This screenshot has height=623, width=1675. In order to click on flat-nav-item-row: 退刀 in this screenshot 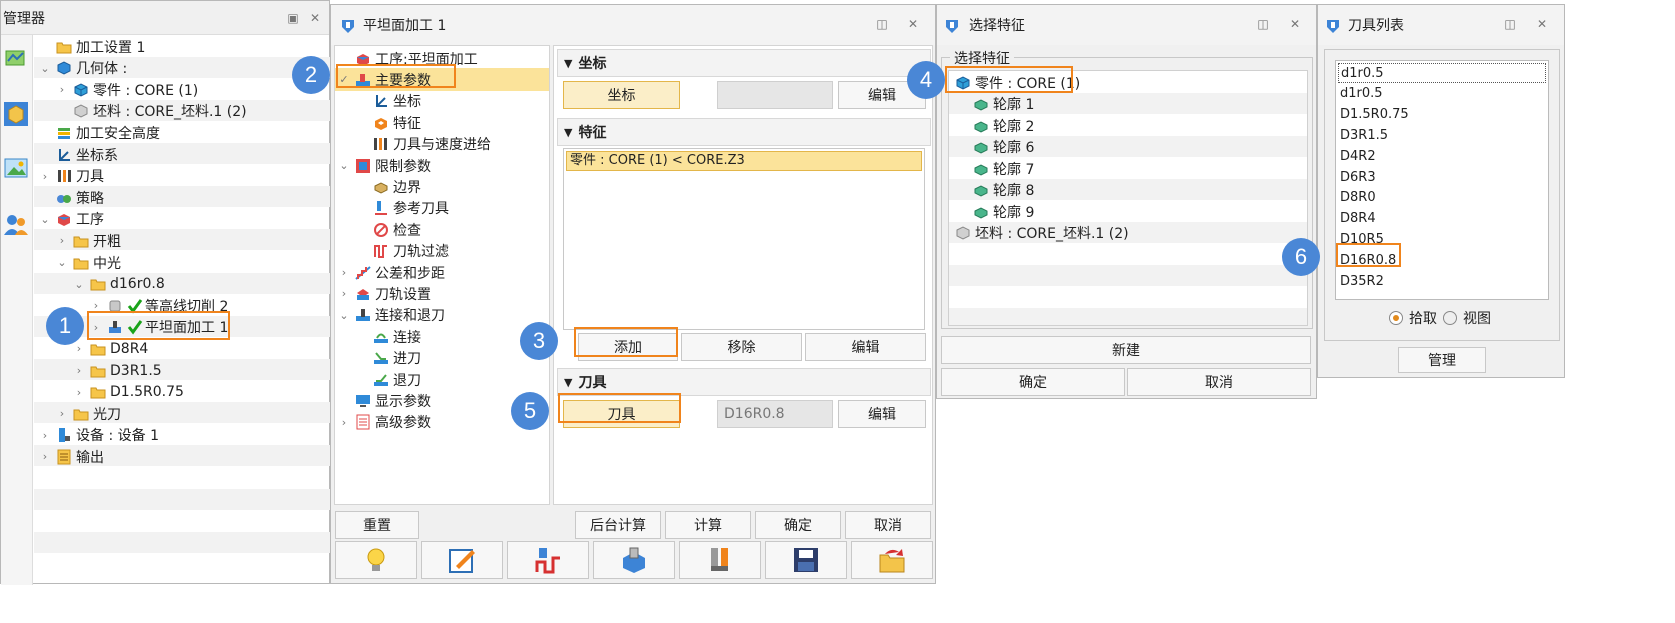, I will do `click(442, 379)`.